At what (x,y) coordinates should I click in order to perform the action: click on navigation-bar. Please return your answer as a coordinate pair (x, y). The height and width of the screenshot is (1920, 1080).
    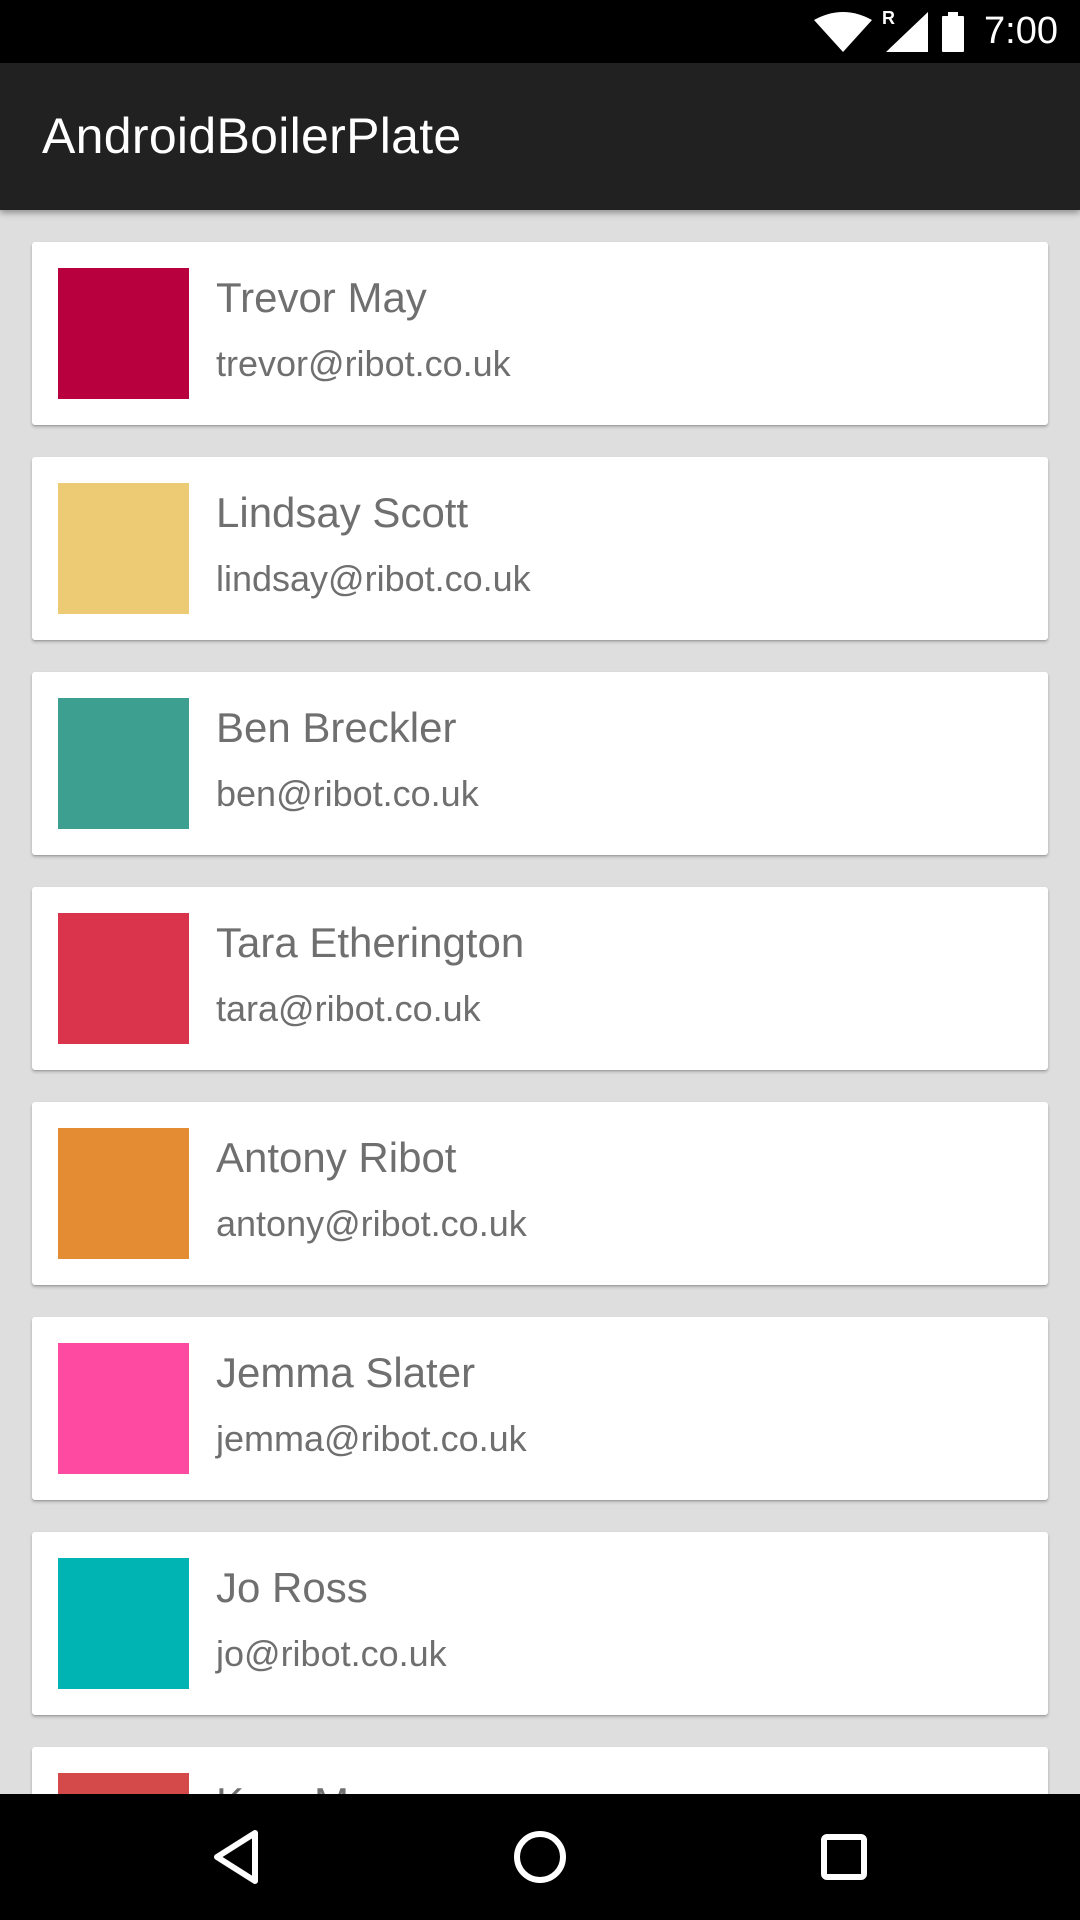
    Looking at the image, I should click on (540, 1857).